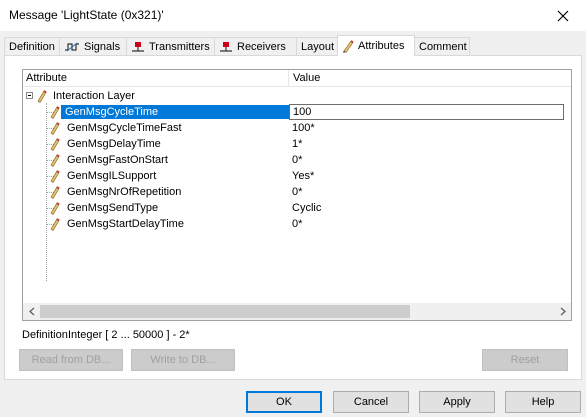  I want to click on column-divider, so click(288, 78).